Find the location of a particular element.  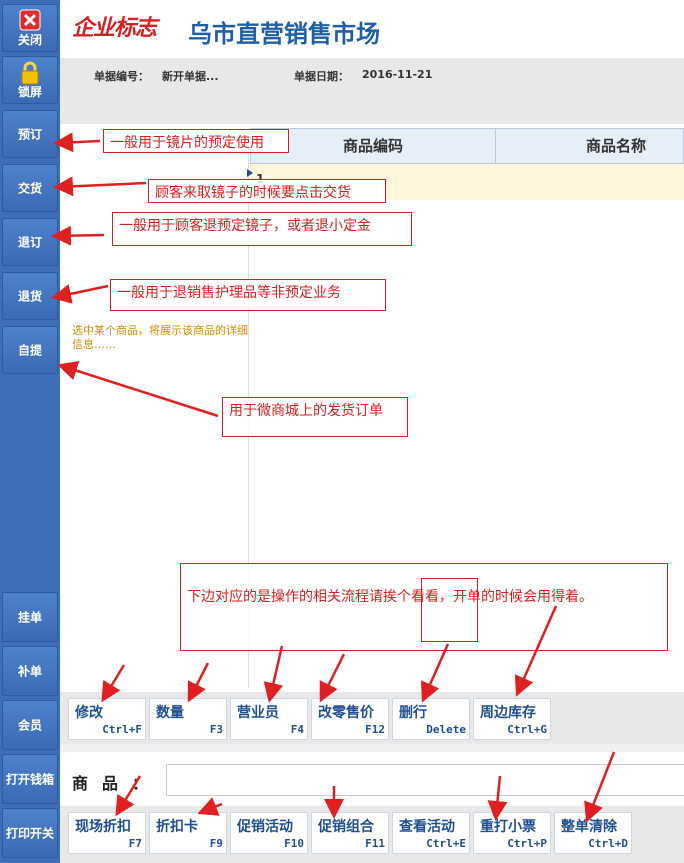

sidebar-item-open-cash-drawer: 打开钱箱 is located at coordinates (30, 779).